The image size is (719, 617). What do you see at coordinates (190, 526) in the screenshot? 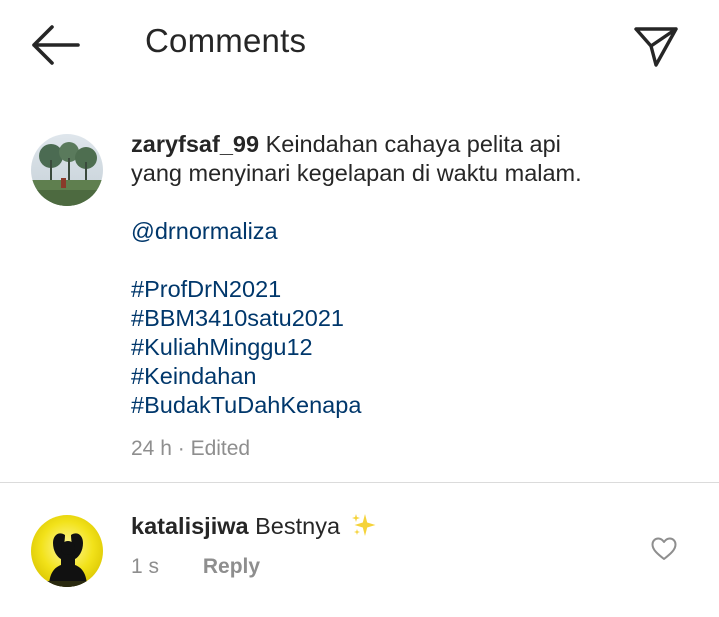
I see `comment-username: katalisjiwa` at bounding box center [190, 526].